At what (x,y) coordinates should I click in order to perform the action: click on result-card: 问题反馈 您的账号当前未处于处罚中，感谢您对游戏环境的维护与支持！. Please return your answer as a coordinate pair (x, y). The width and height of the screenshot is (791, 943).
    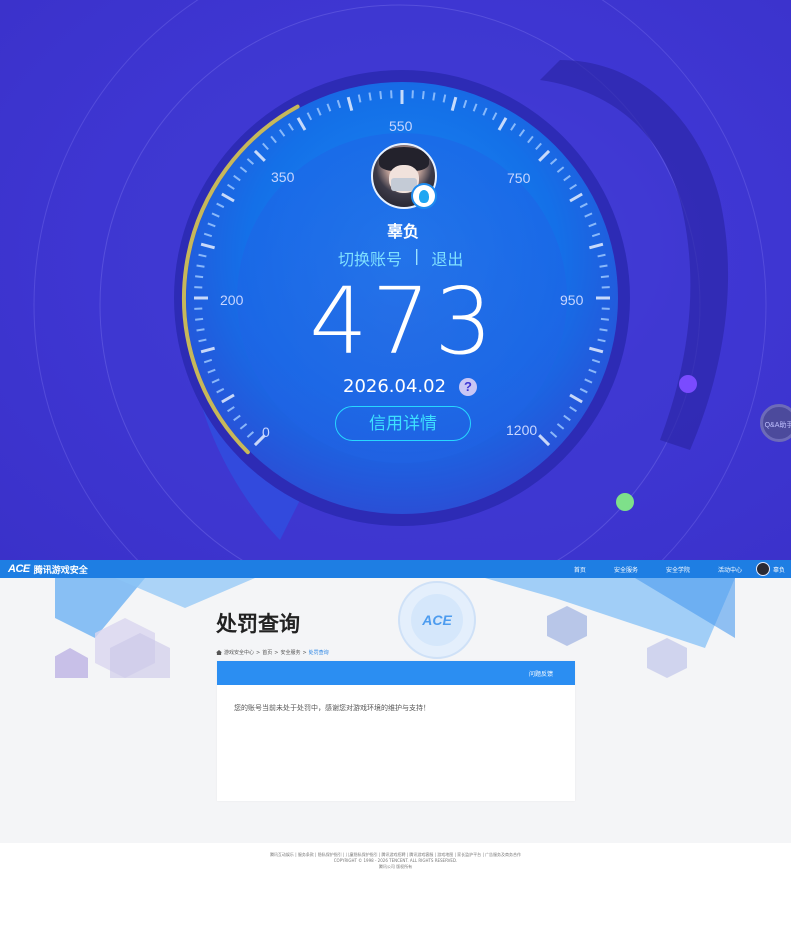
    Looking at the image, I should click on (396, 731).